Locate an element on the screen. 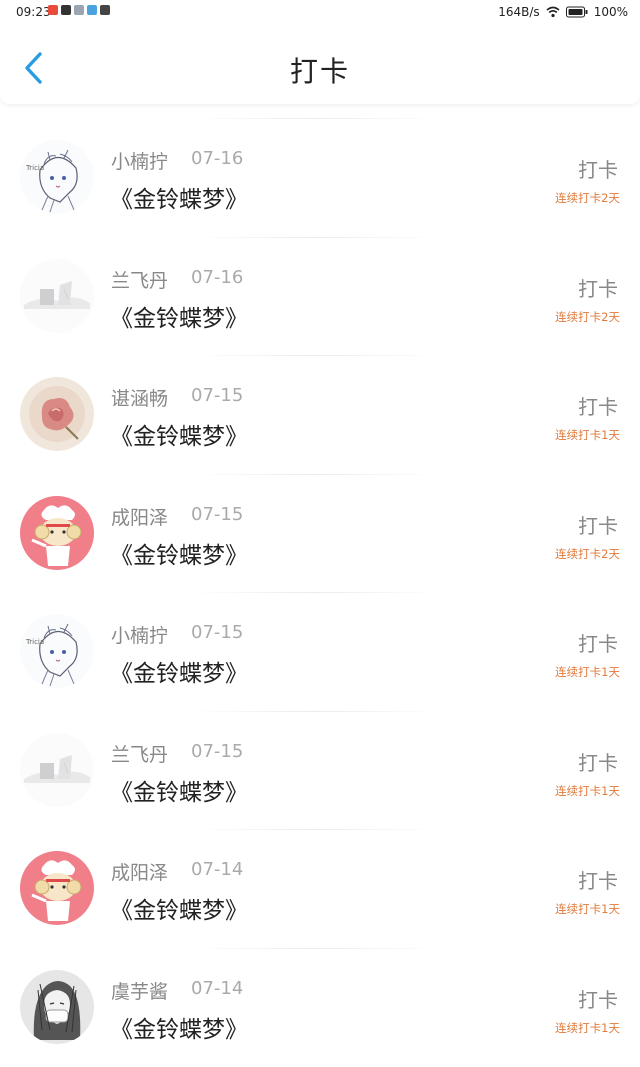 The width and height of the screenshot is (640, 1067). status-right: 164B/s 100% is located at coordinates (563, 12).